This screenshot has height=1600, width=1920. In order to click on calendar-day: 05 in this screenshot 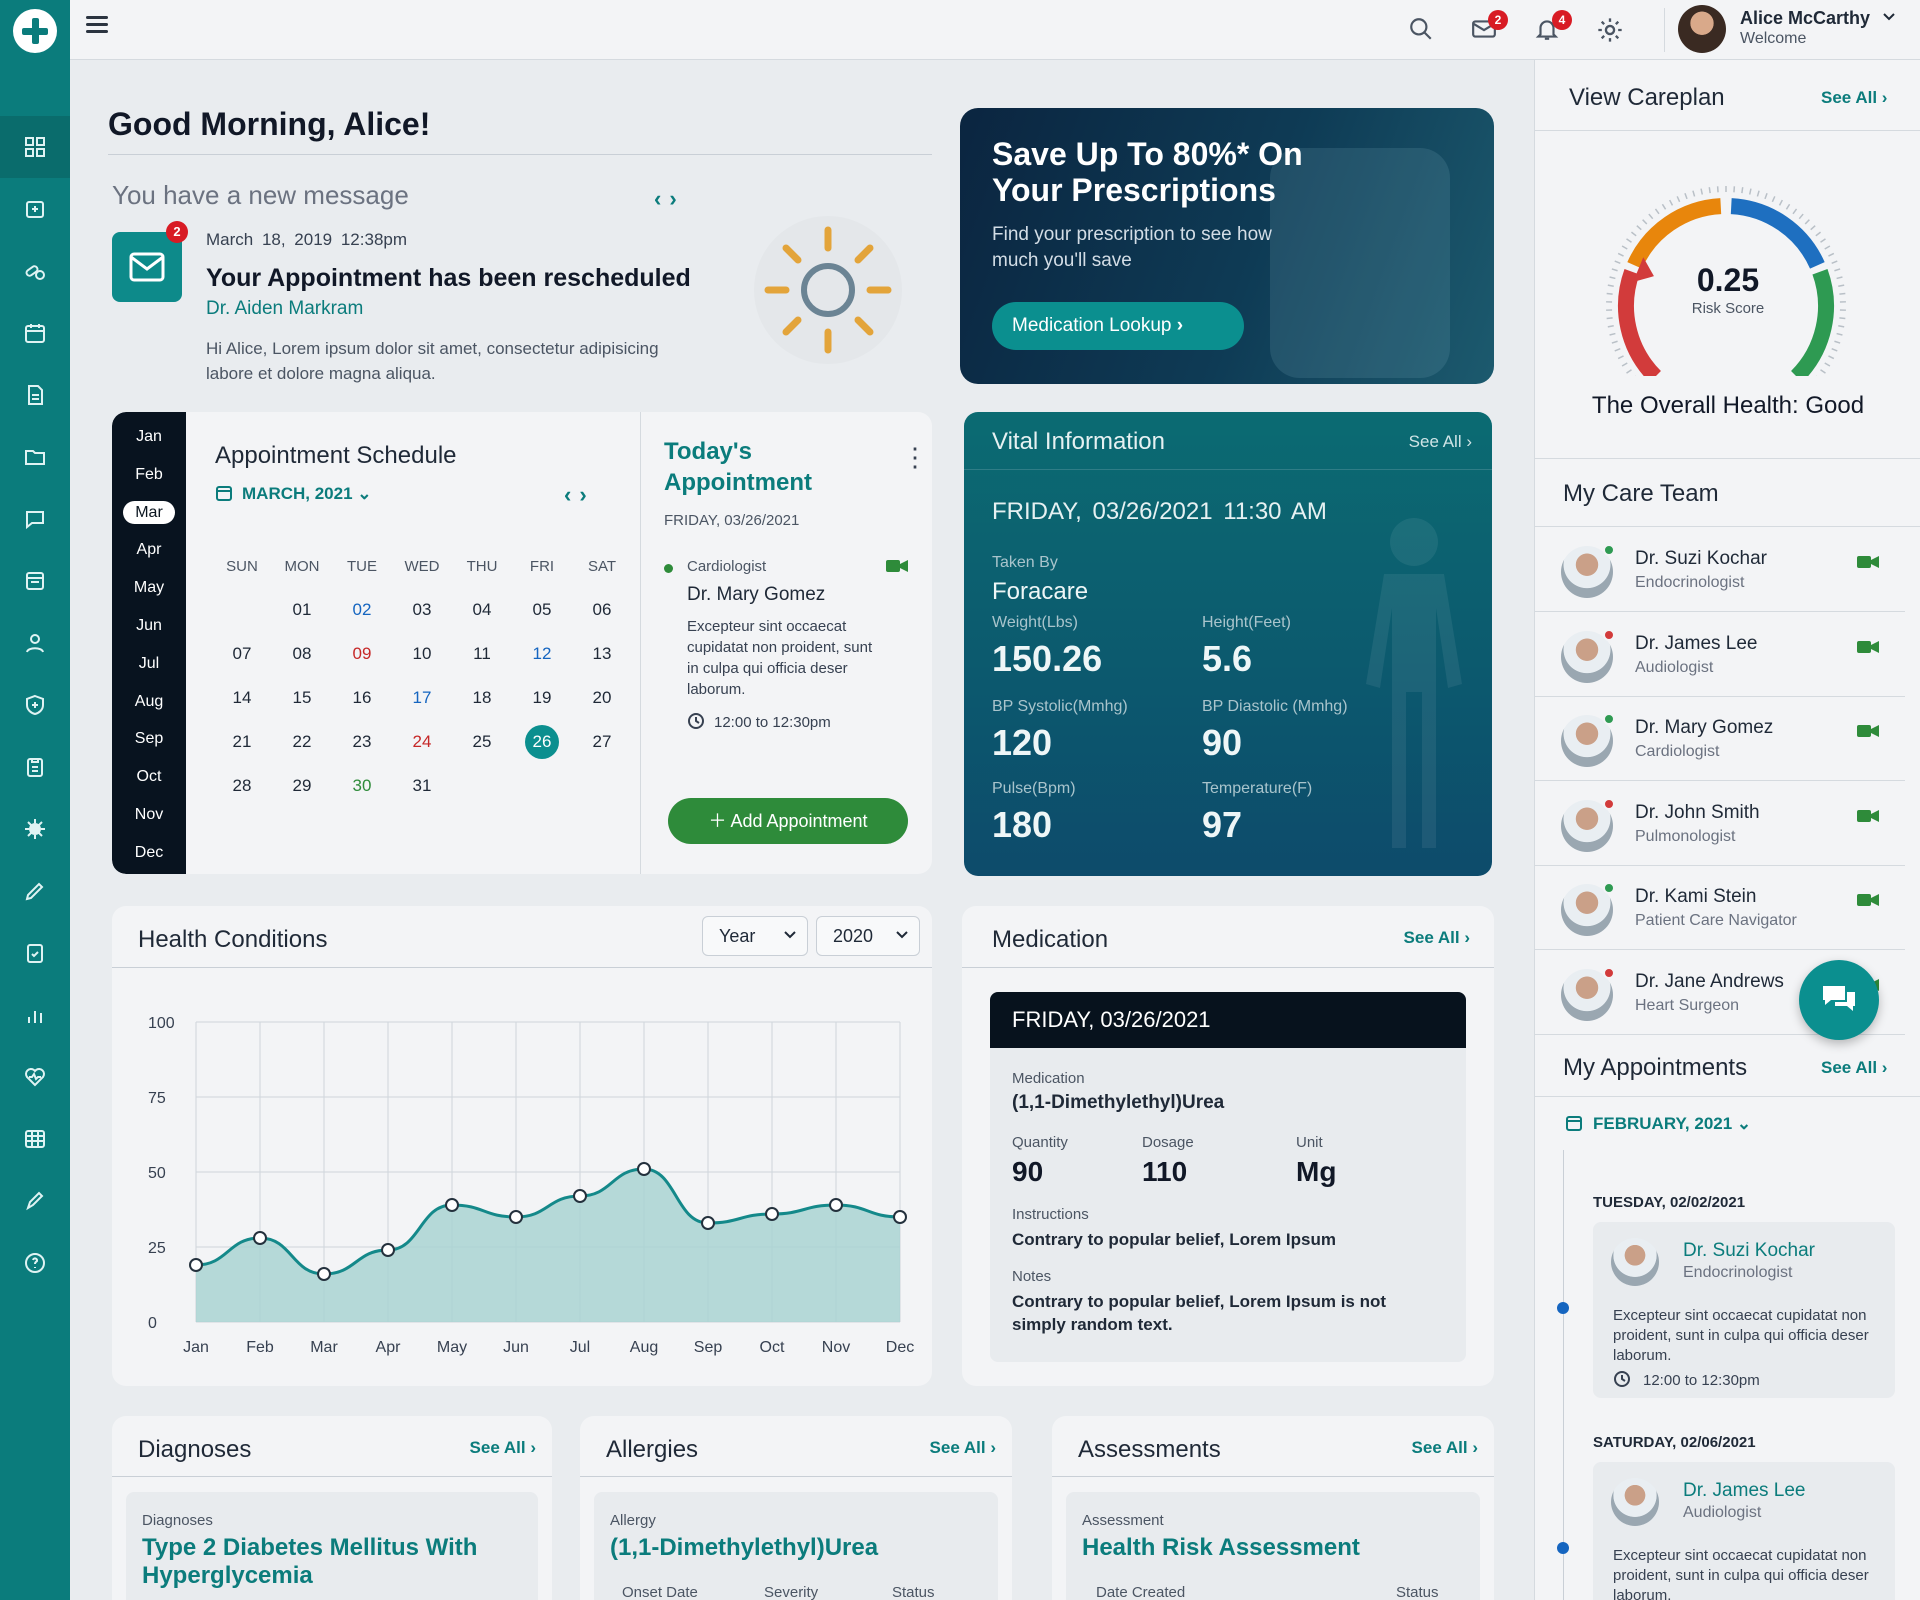, I will do `click(542, 610)`.